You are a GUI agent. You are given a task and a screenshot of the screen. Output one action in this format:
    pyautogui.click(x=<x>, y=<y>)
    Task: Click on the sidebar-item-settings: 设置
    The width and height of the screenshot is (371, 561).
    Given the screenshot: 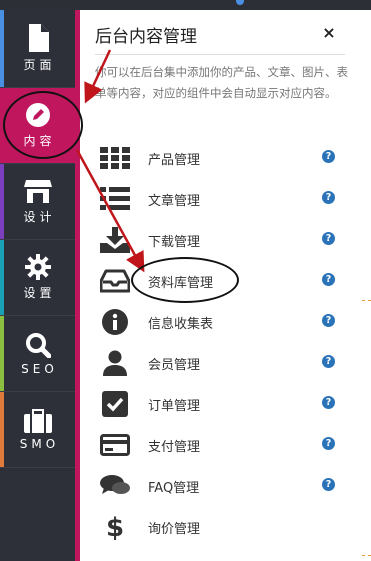 What is the action you would take?
    pyautogui.click(x=37, y=278)
    